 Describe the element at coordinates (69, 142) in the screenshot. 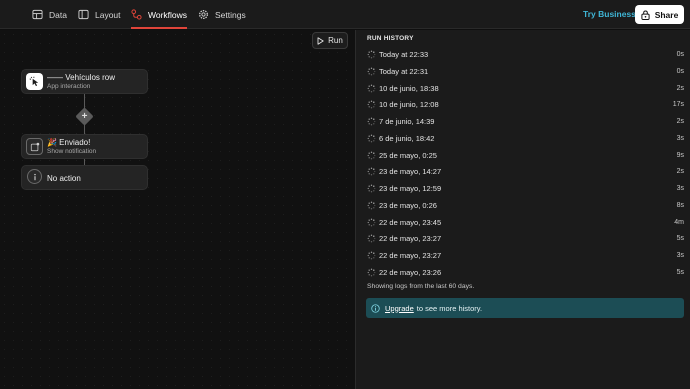

I see `notification-node-title: 🎉 Enviado!` at that location.